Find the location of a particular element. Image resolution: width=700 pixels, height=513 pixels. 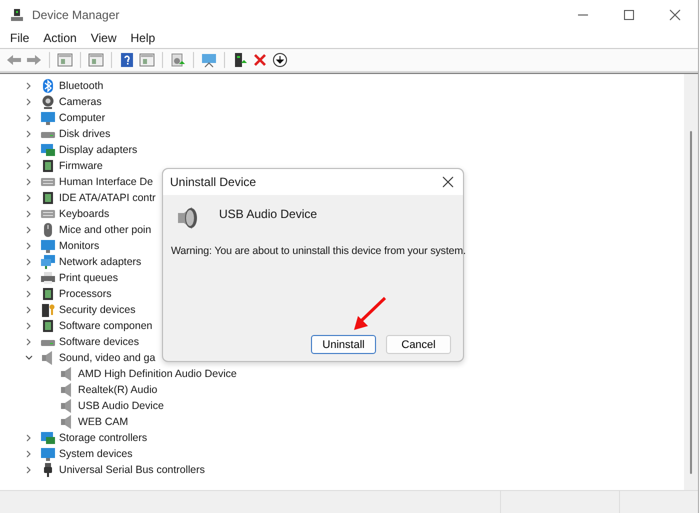

tree-item: Disk drives is located at coordinates (84, 134).